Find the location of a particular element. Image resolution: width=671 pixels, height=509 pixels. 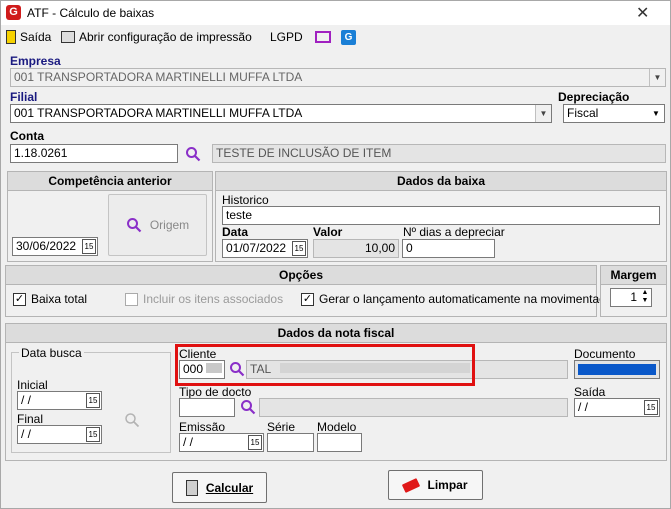

dados-baixa-title: Dados da baixa is located at coordinates (441, 181).